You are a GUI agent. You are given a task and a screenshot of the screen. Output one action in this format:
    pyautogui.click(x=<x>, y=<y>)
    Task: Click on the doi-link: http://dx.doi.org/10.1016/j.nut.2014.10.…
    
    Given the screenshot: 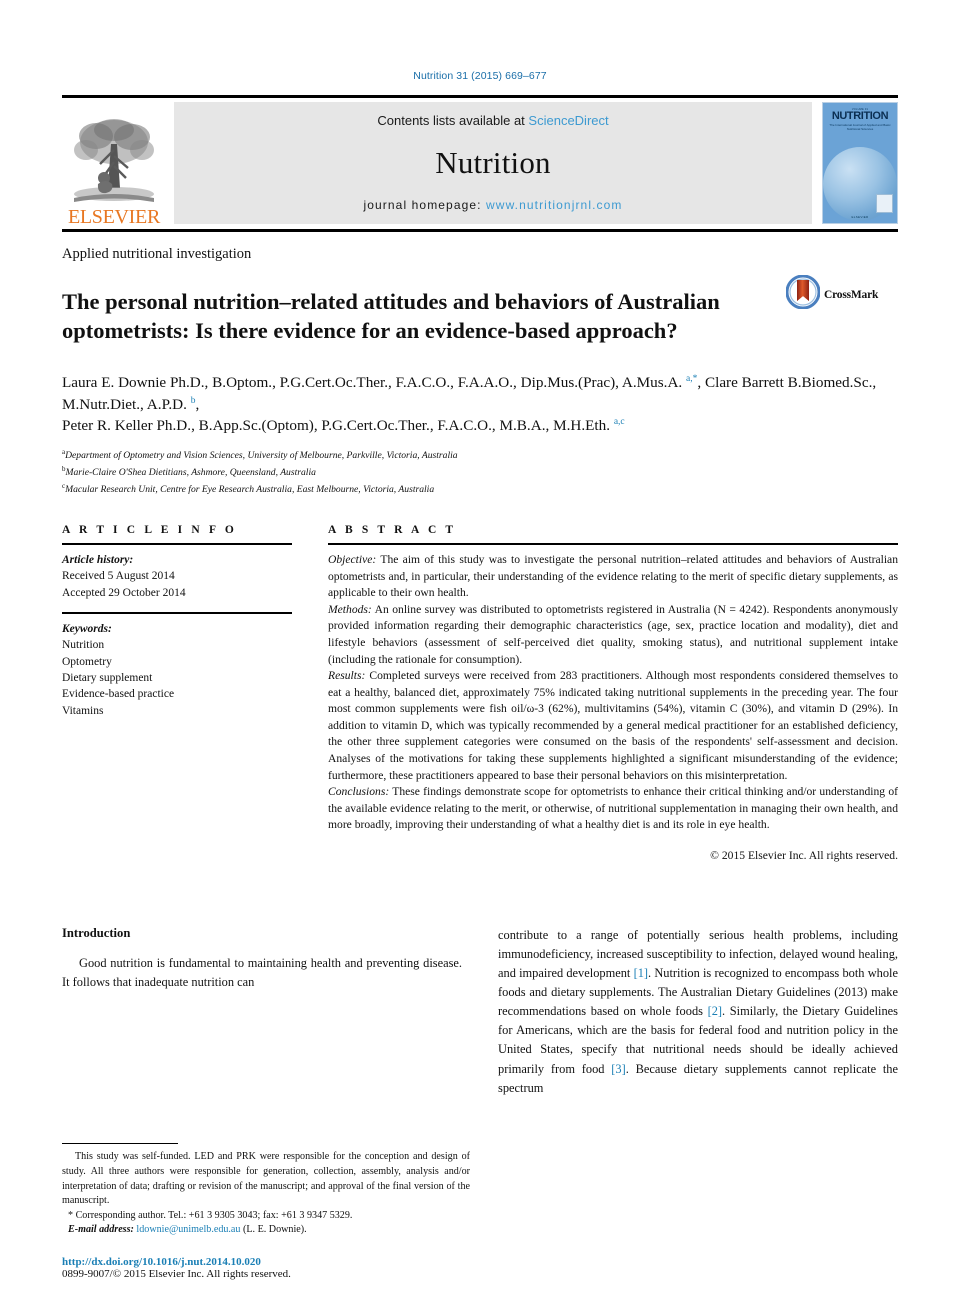 What is the action you would take?
    pyautogui.click(x=272, y=1262)
    